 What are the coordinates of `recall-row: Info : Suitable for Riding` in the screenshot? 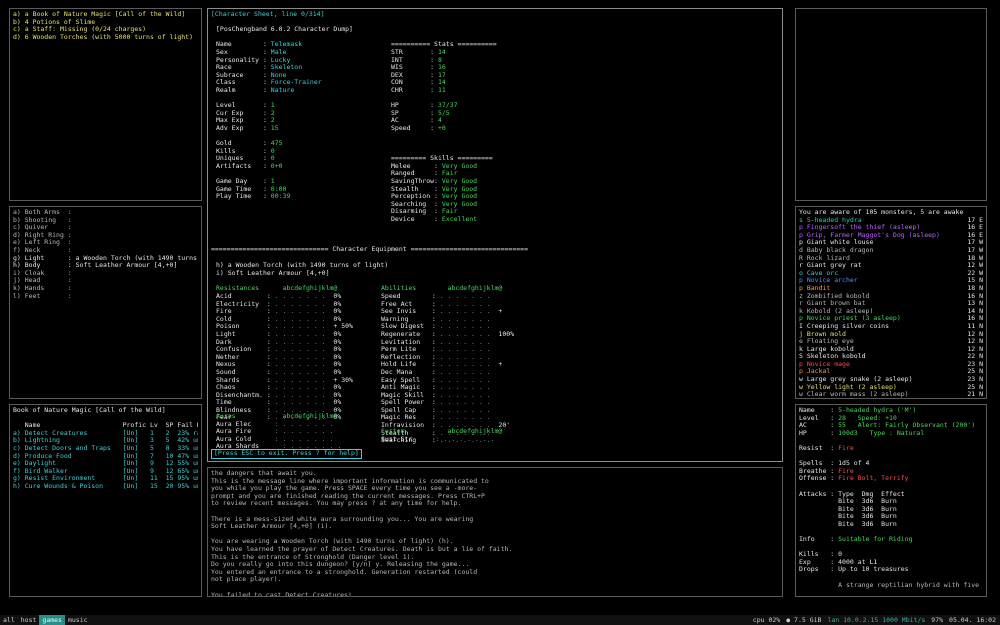 It's located at (891, 540).